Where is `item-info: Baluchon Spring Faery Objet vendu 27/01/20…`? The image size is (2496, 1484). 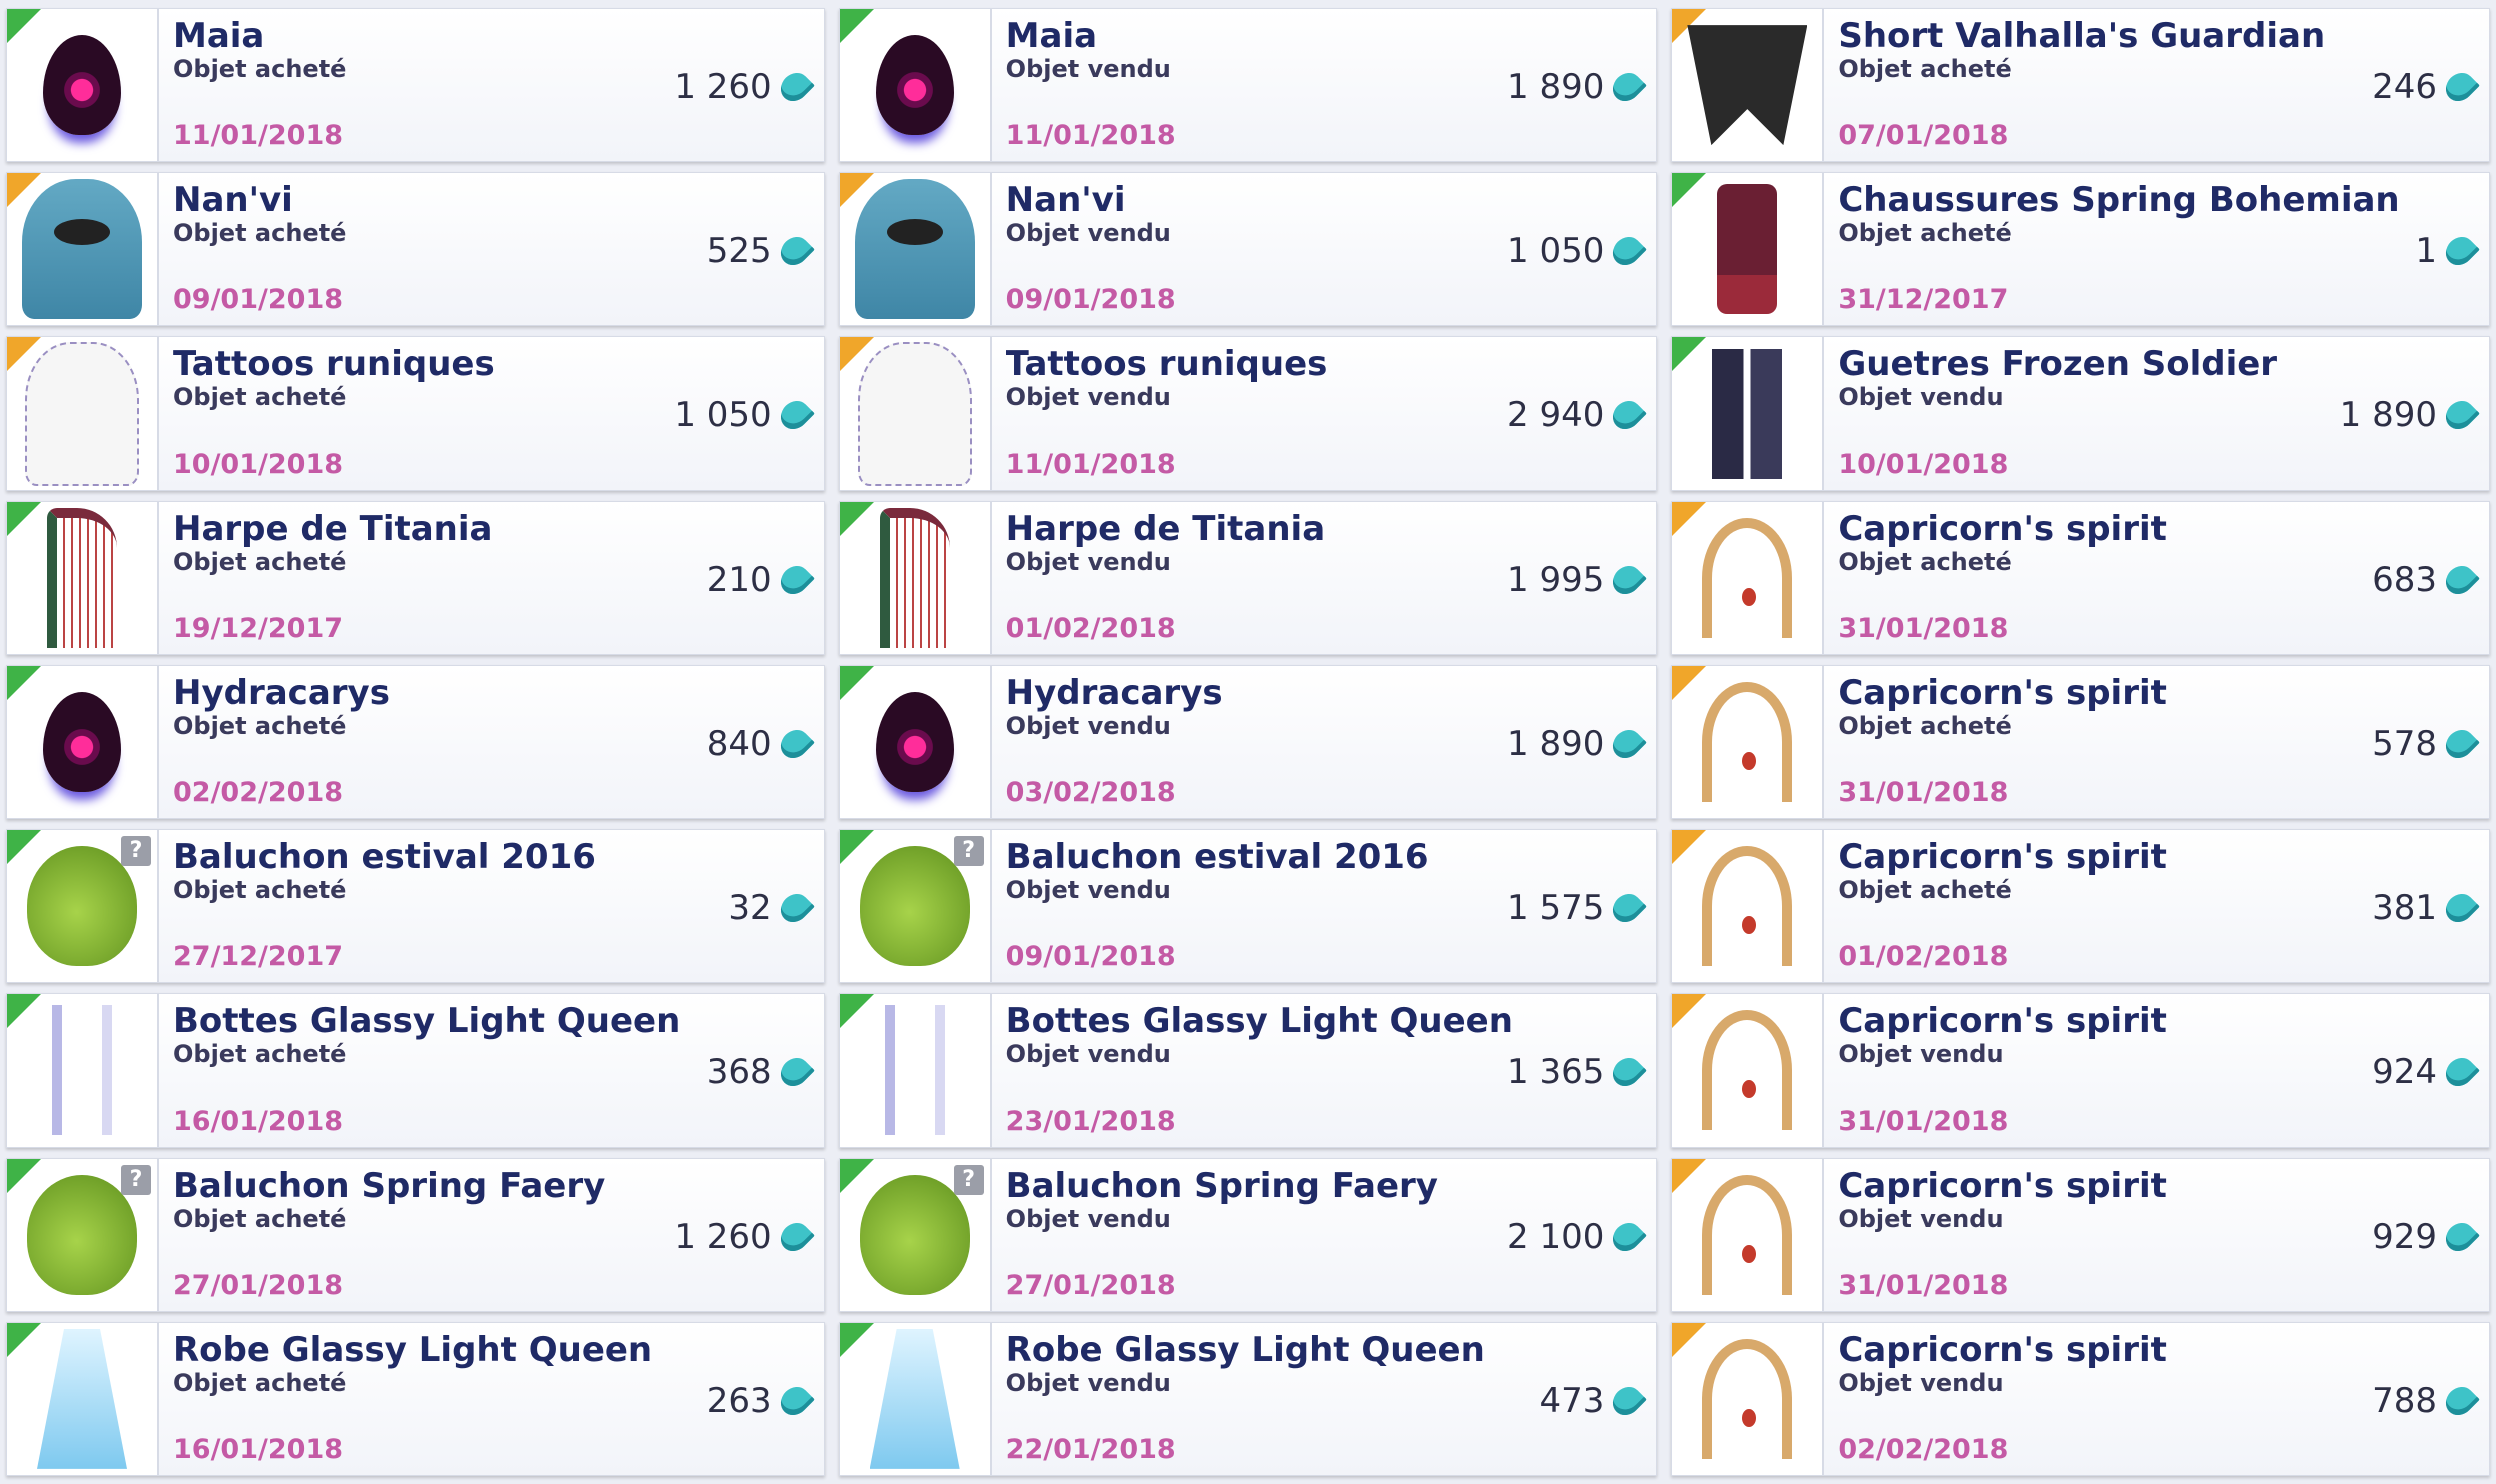 item-info: Baluchon Spring Faery Objet vendu 27/01/20… is located at coordinates (1324, 1235).